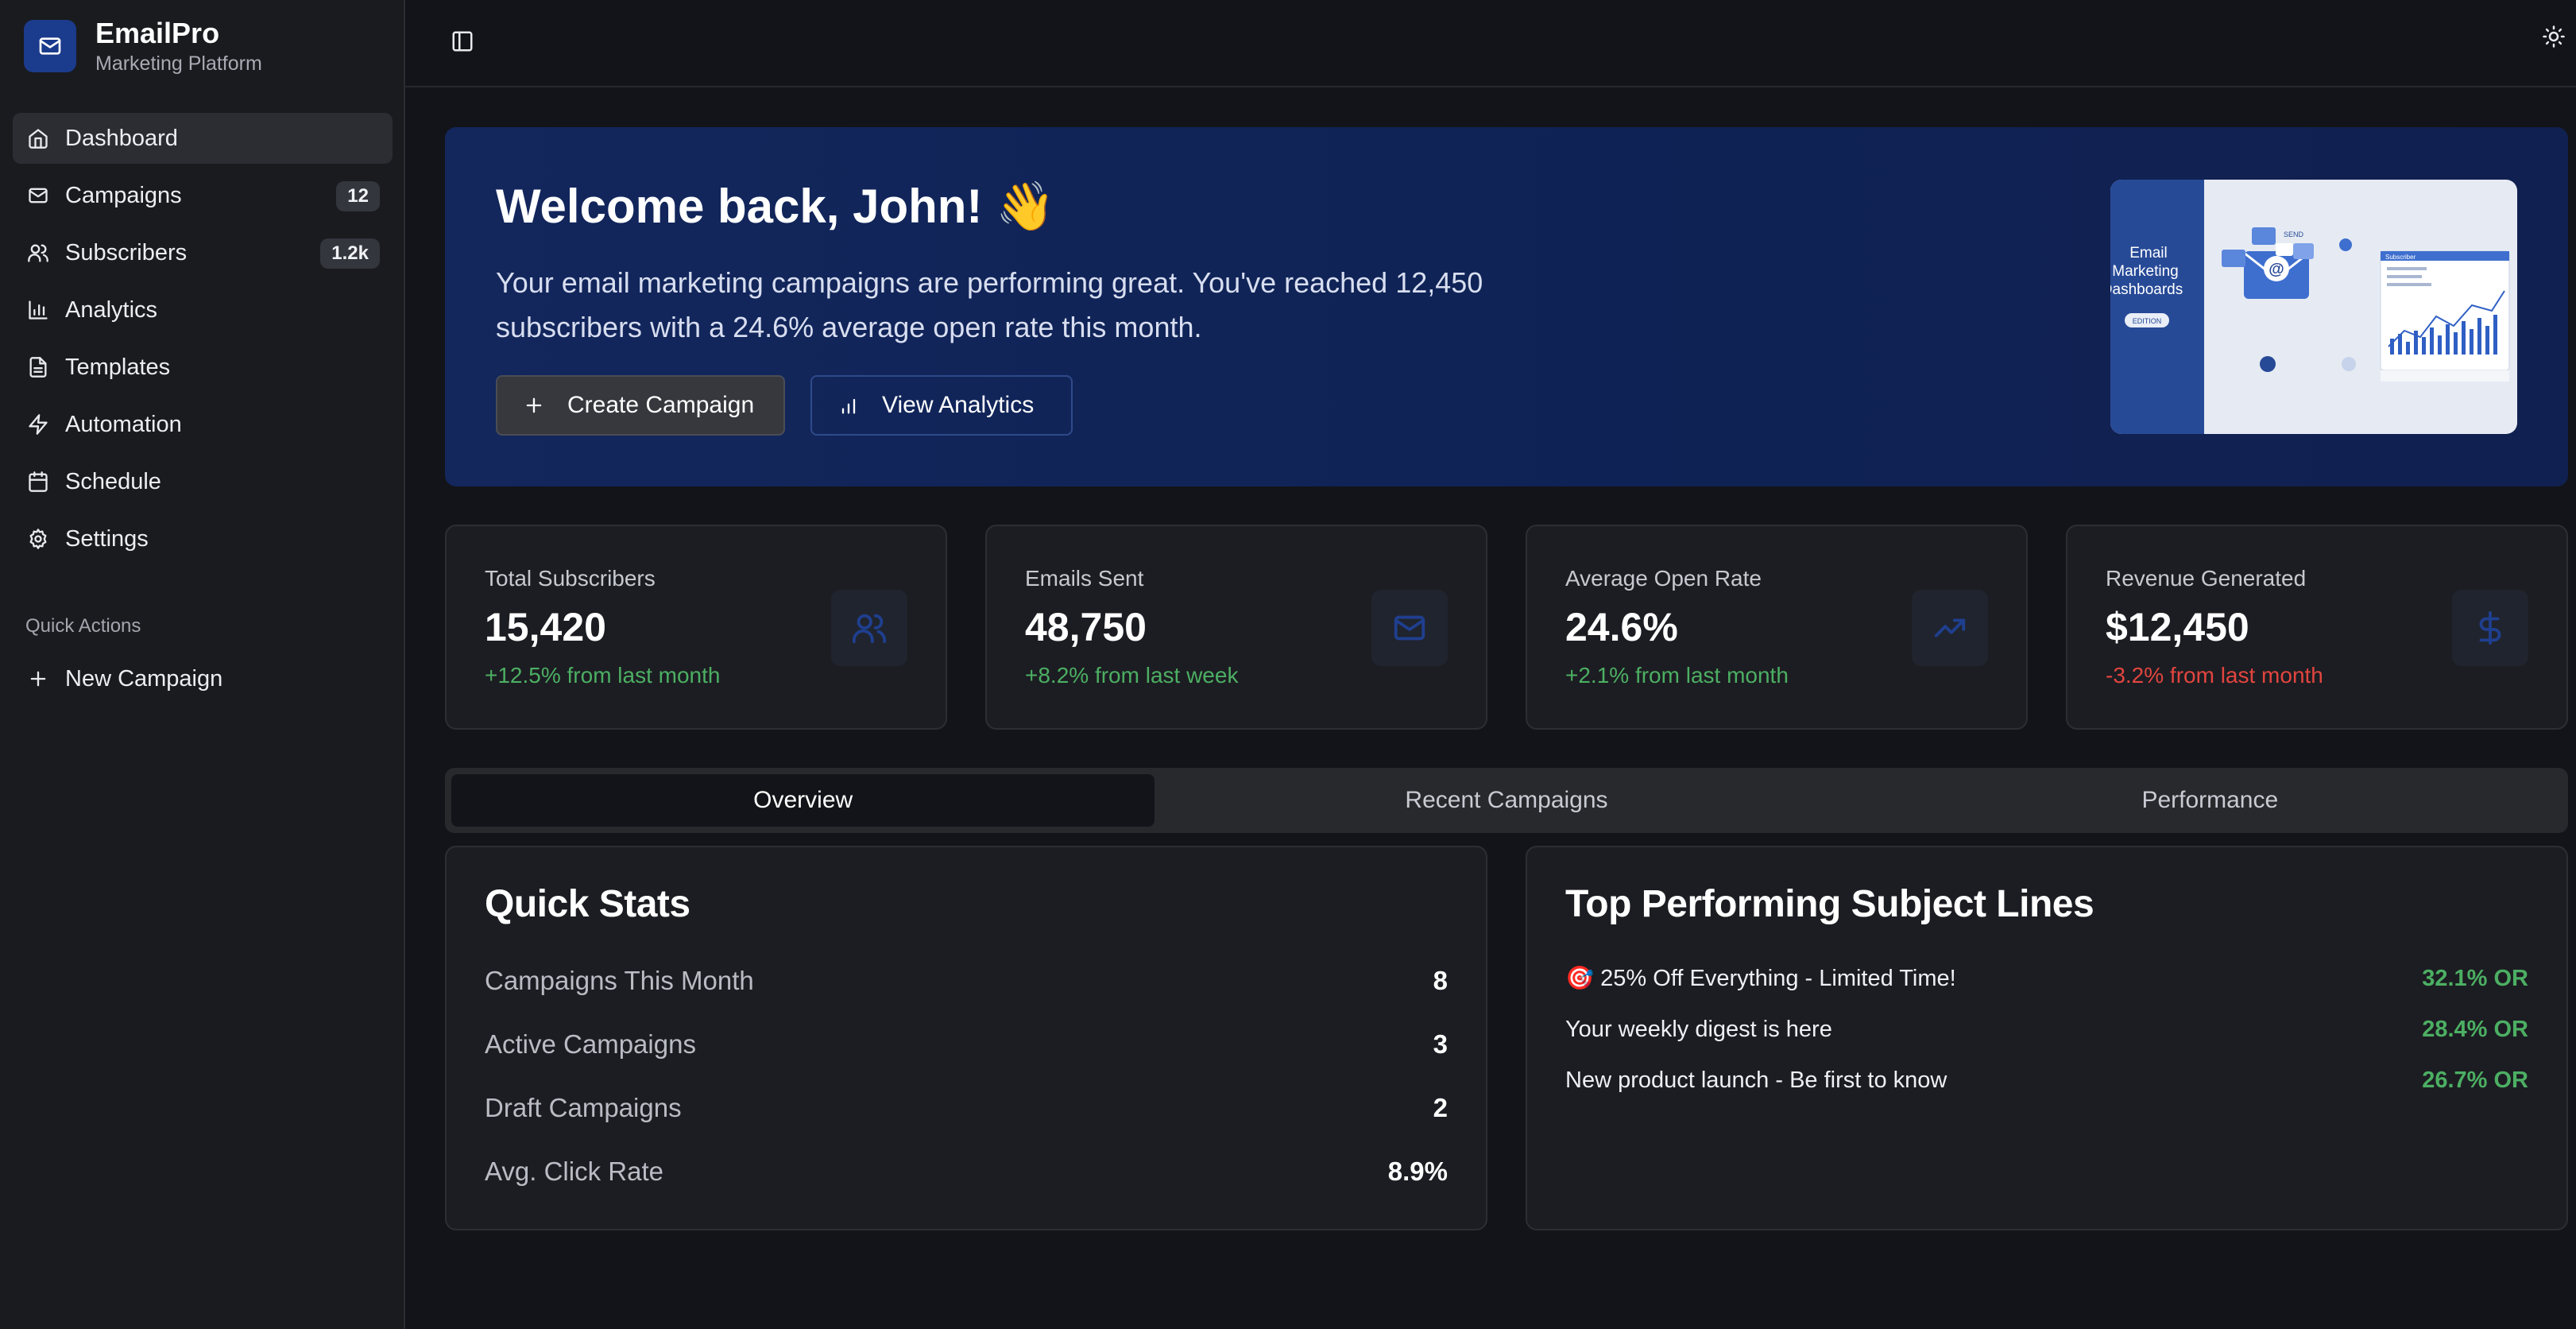  I want to click on stat-row-value: 8.9%, so click(1417, 1171).